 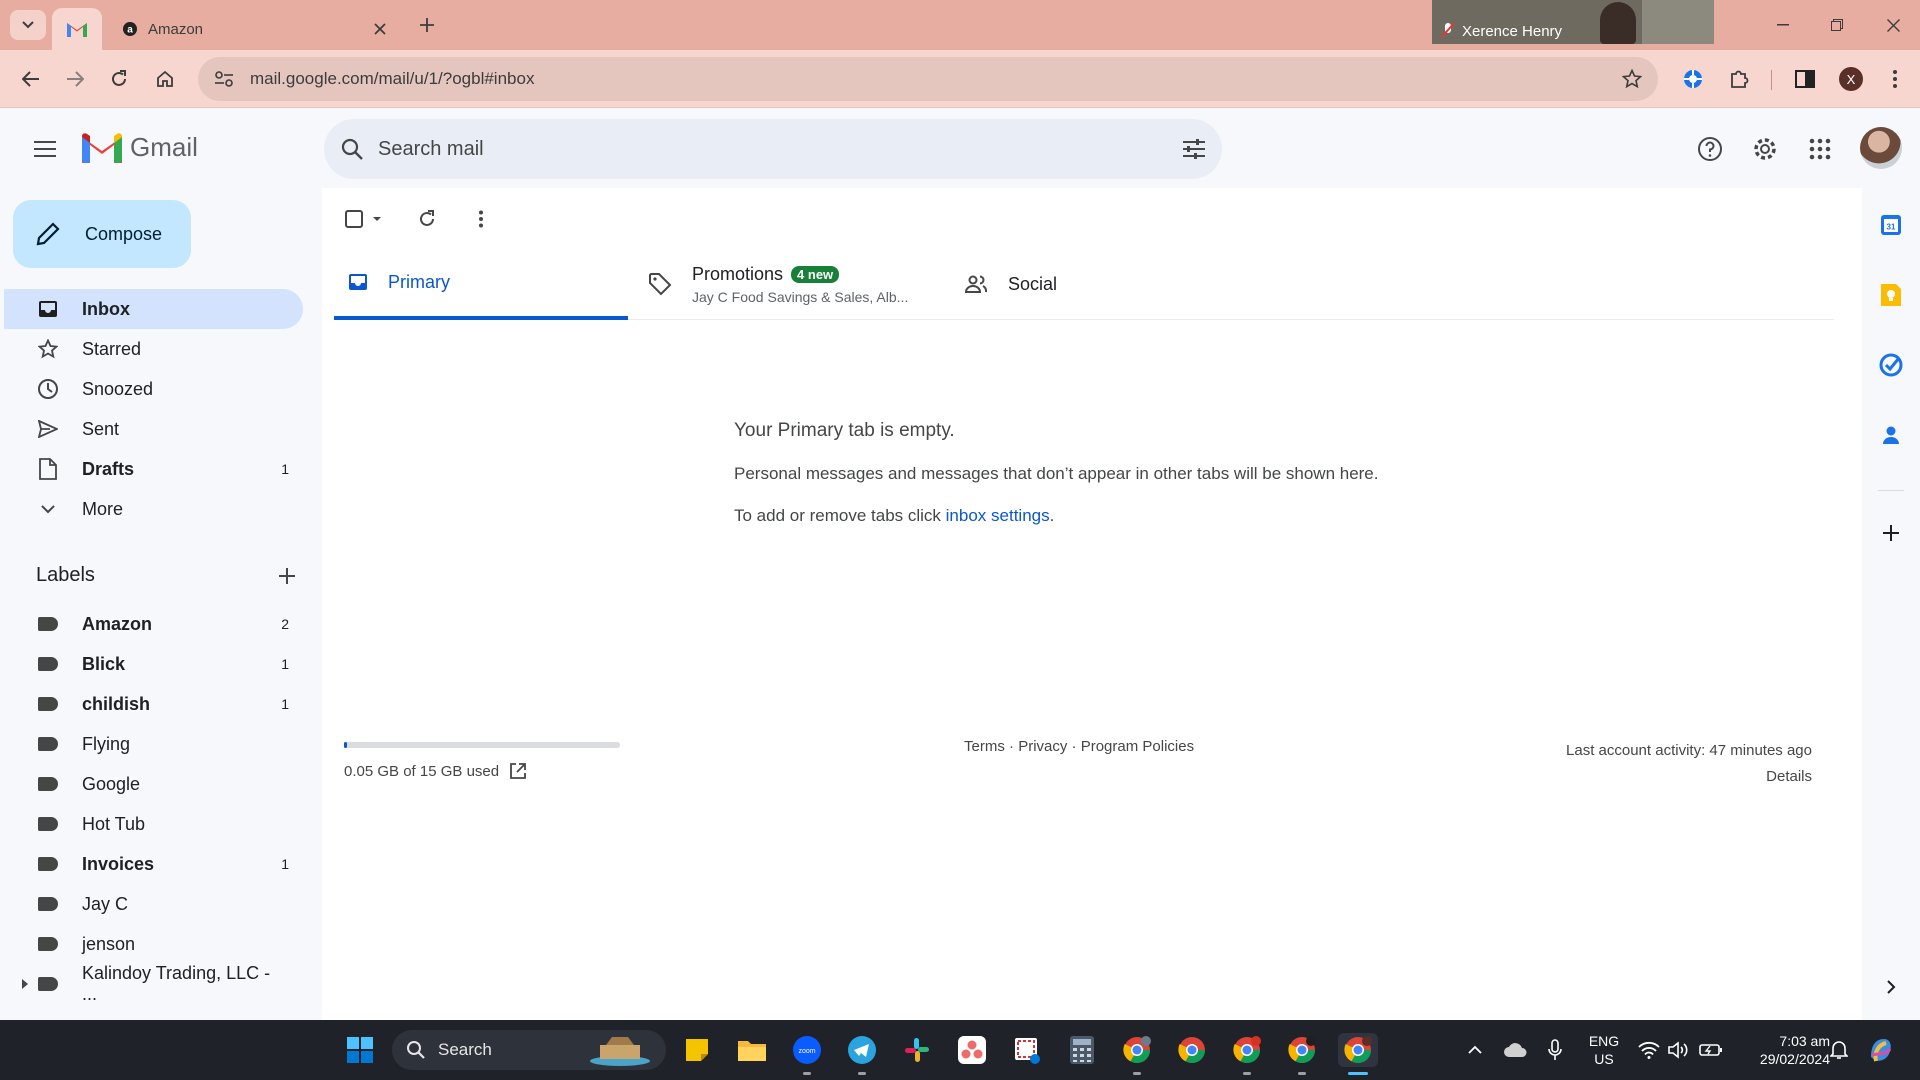 What do you see at coordinates (697, 1050) in the screenshot?
I see `taskbar-sticky-notes` at bounding box center [697, 1050].